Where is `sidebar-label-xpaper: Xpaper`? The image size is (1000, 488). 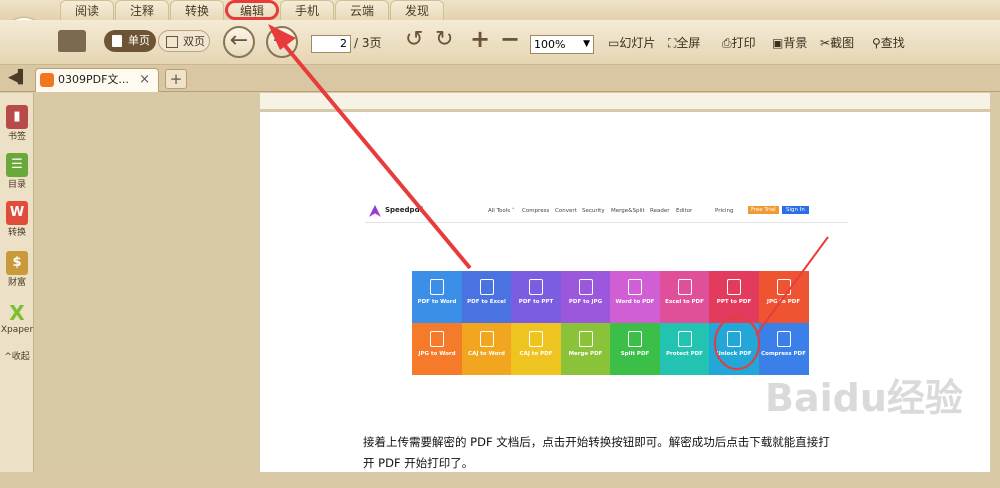 sidebar-label-xpaper: Xpaper is located at coordinates (17, 330).